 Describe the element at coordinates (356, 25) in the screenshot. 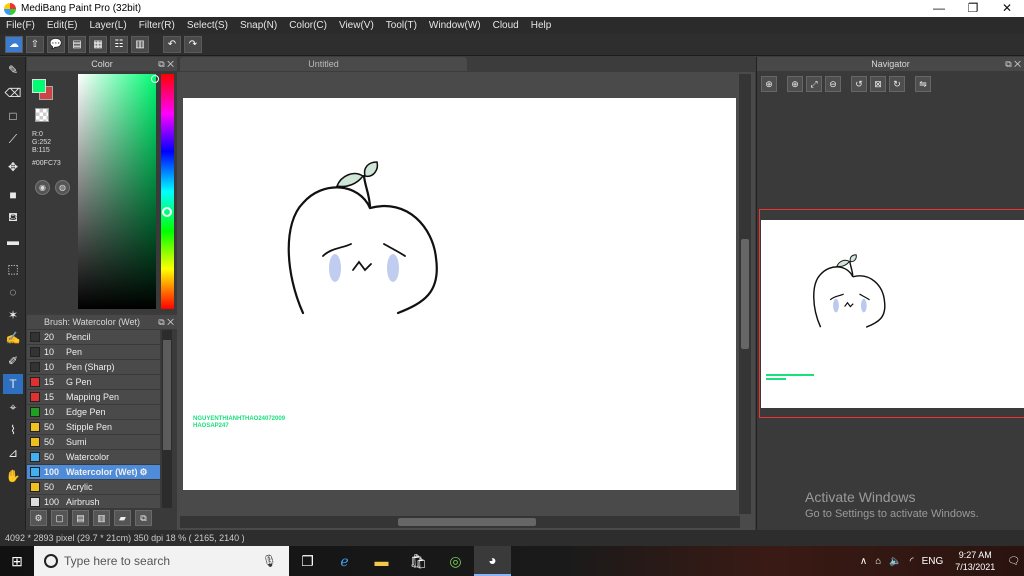

I see `menu-view: View(V)` at that location.